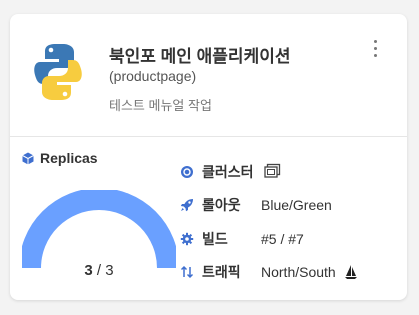 This screenshot has width=419, height=315. Describe the element at coordinates (160, 105) in the screenshot. I see `app-description: 테스트 메뉴얼 작업` at that location.